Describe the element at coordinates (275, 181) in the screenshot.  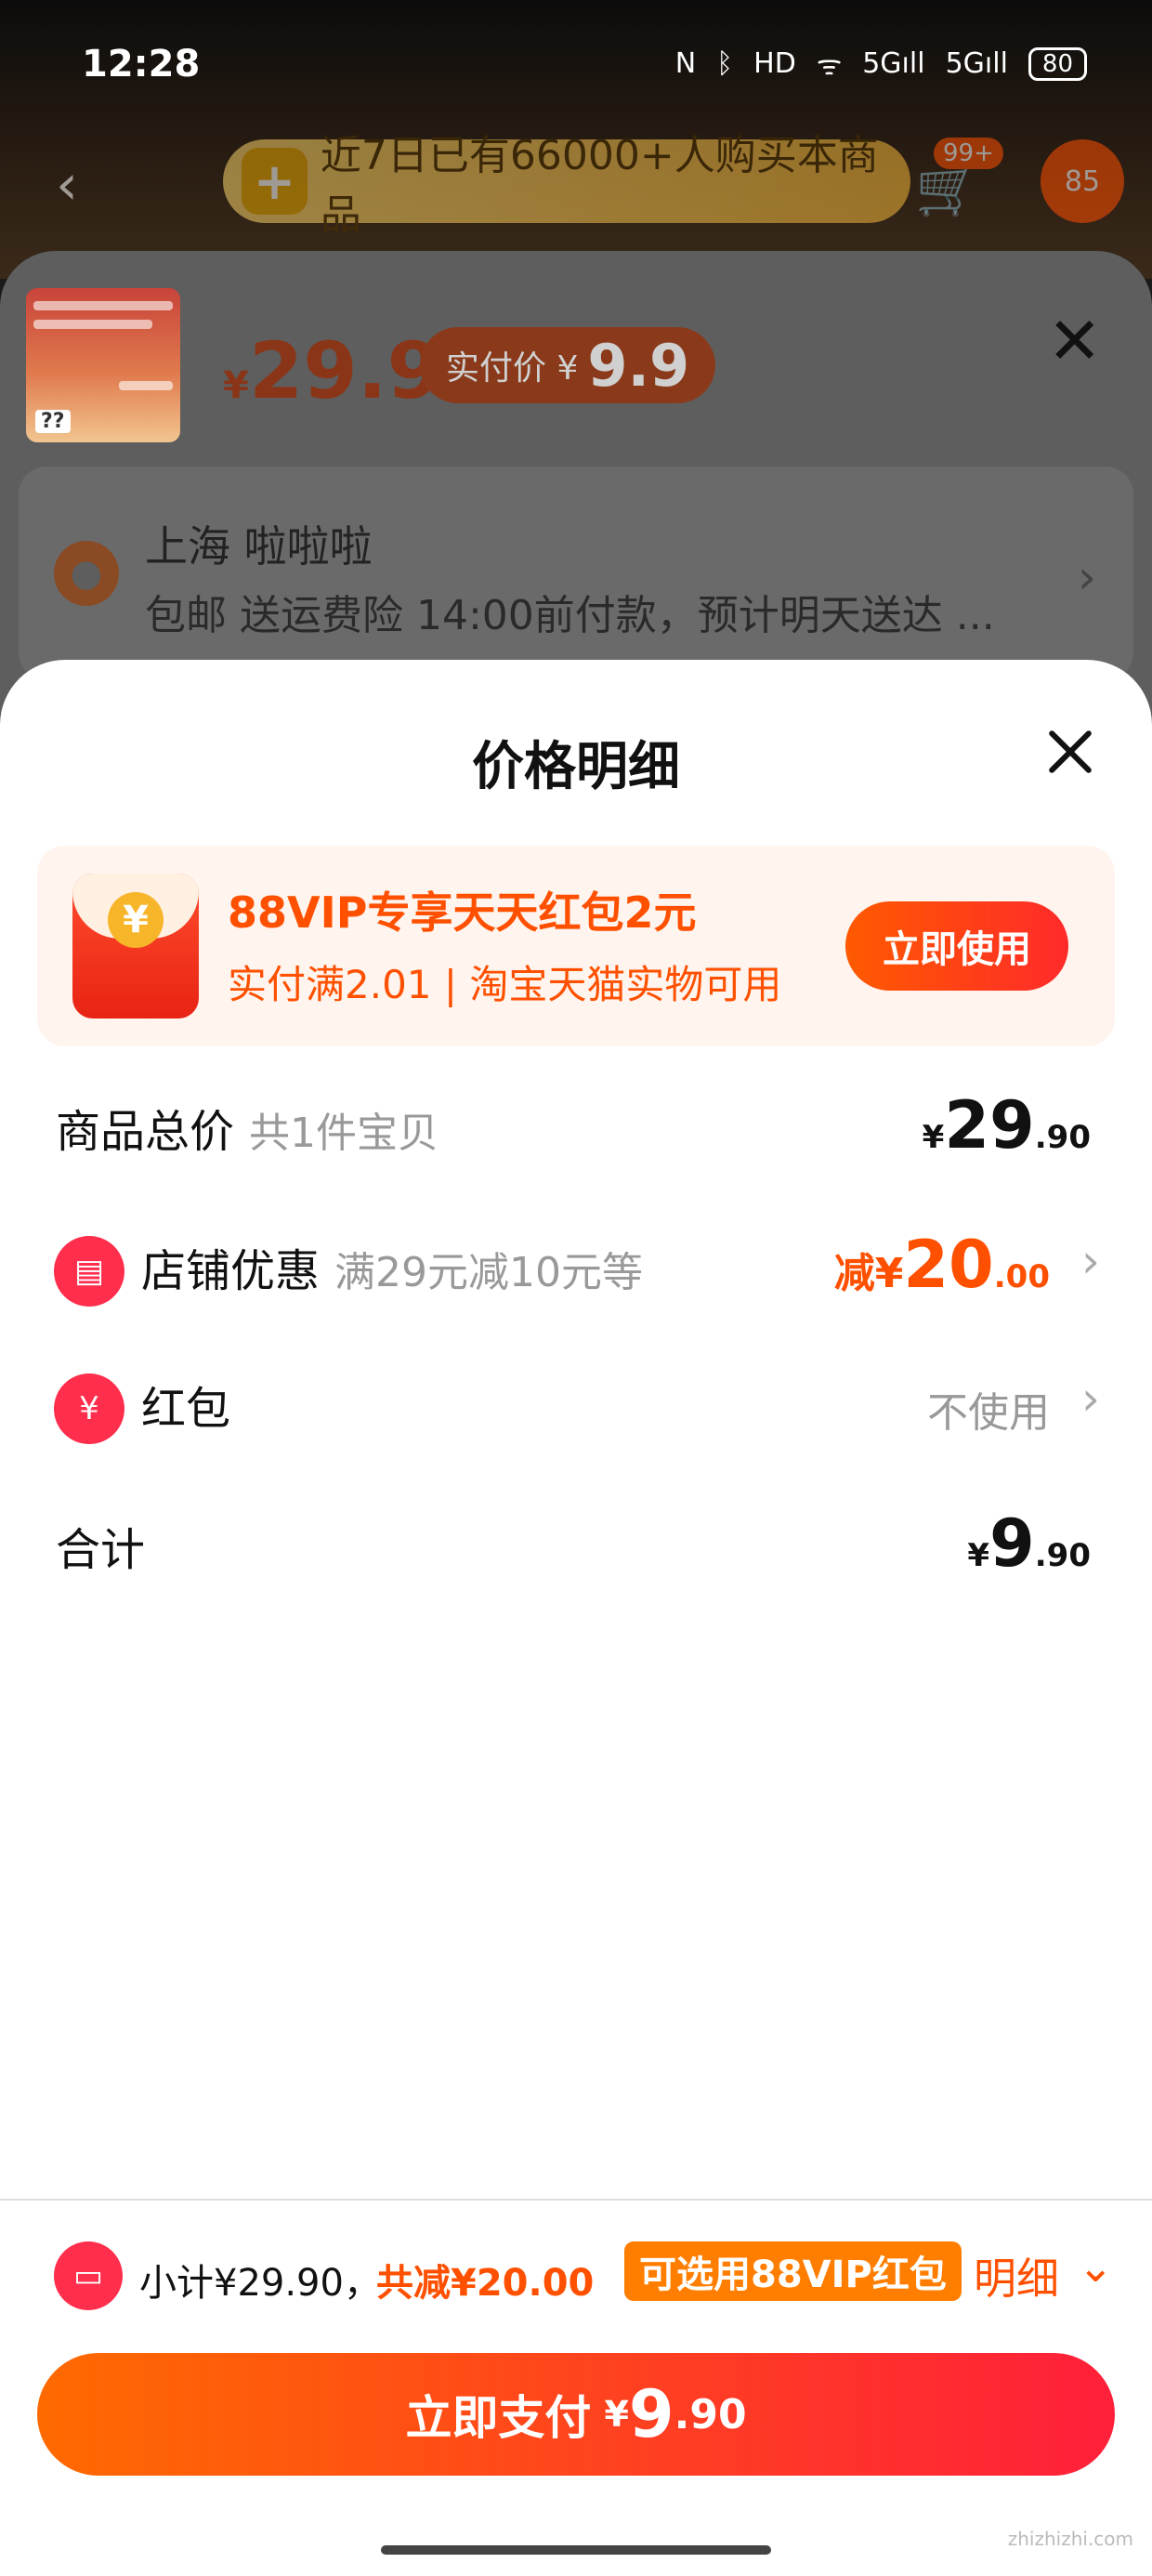
I see `shopping-bag-icon: +` at that location.